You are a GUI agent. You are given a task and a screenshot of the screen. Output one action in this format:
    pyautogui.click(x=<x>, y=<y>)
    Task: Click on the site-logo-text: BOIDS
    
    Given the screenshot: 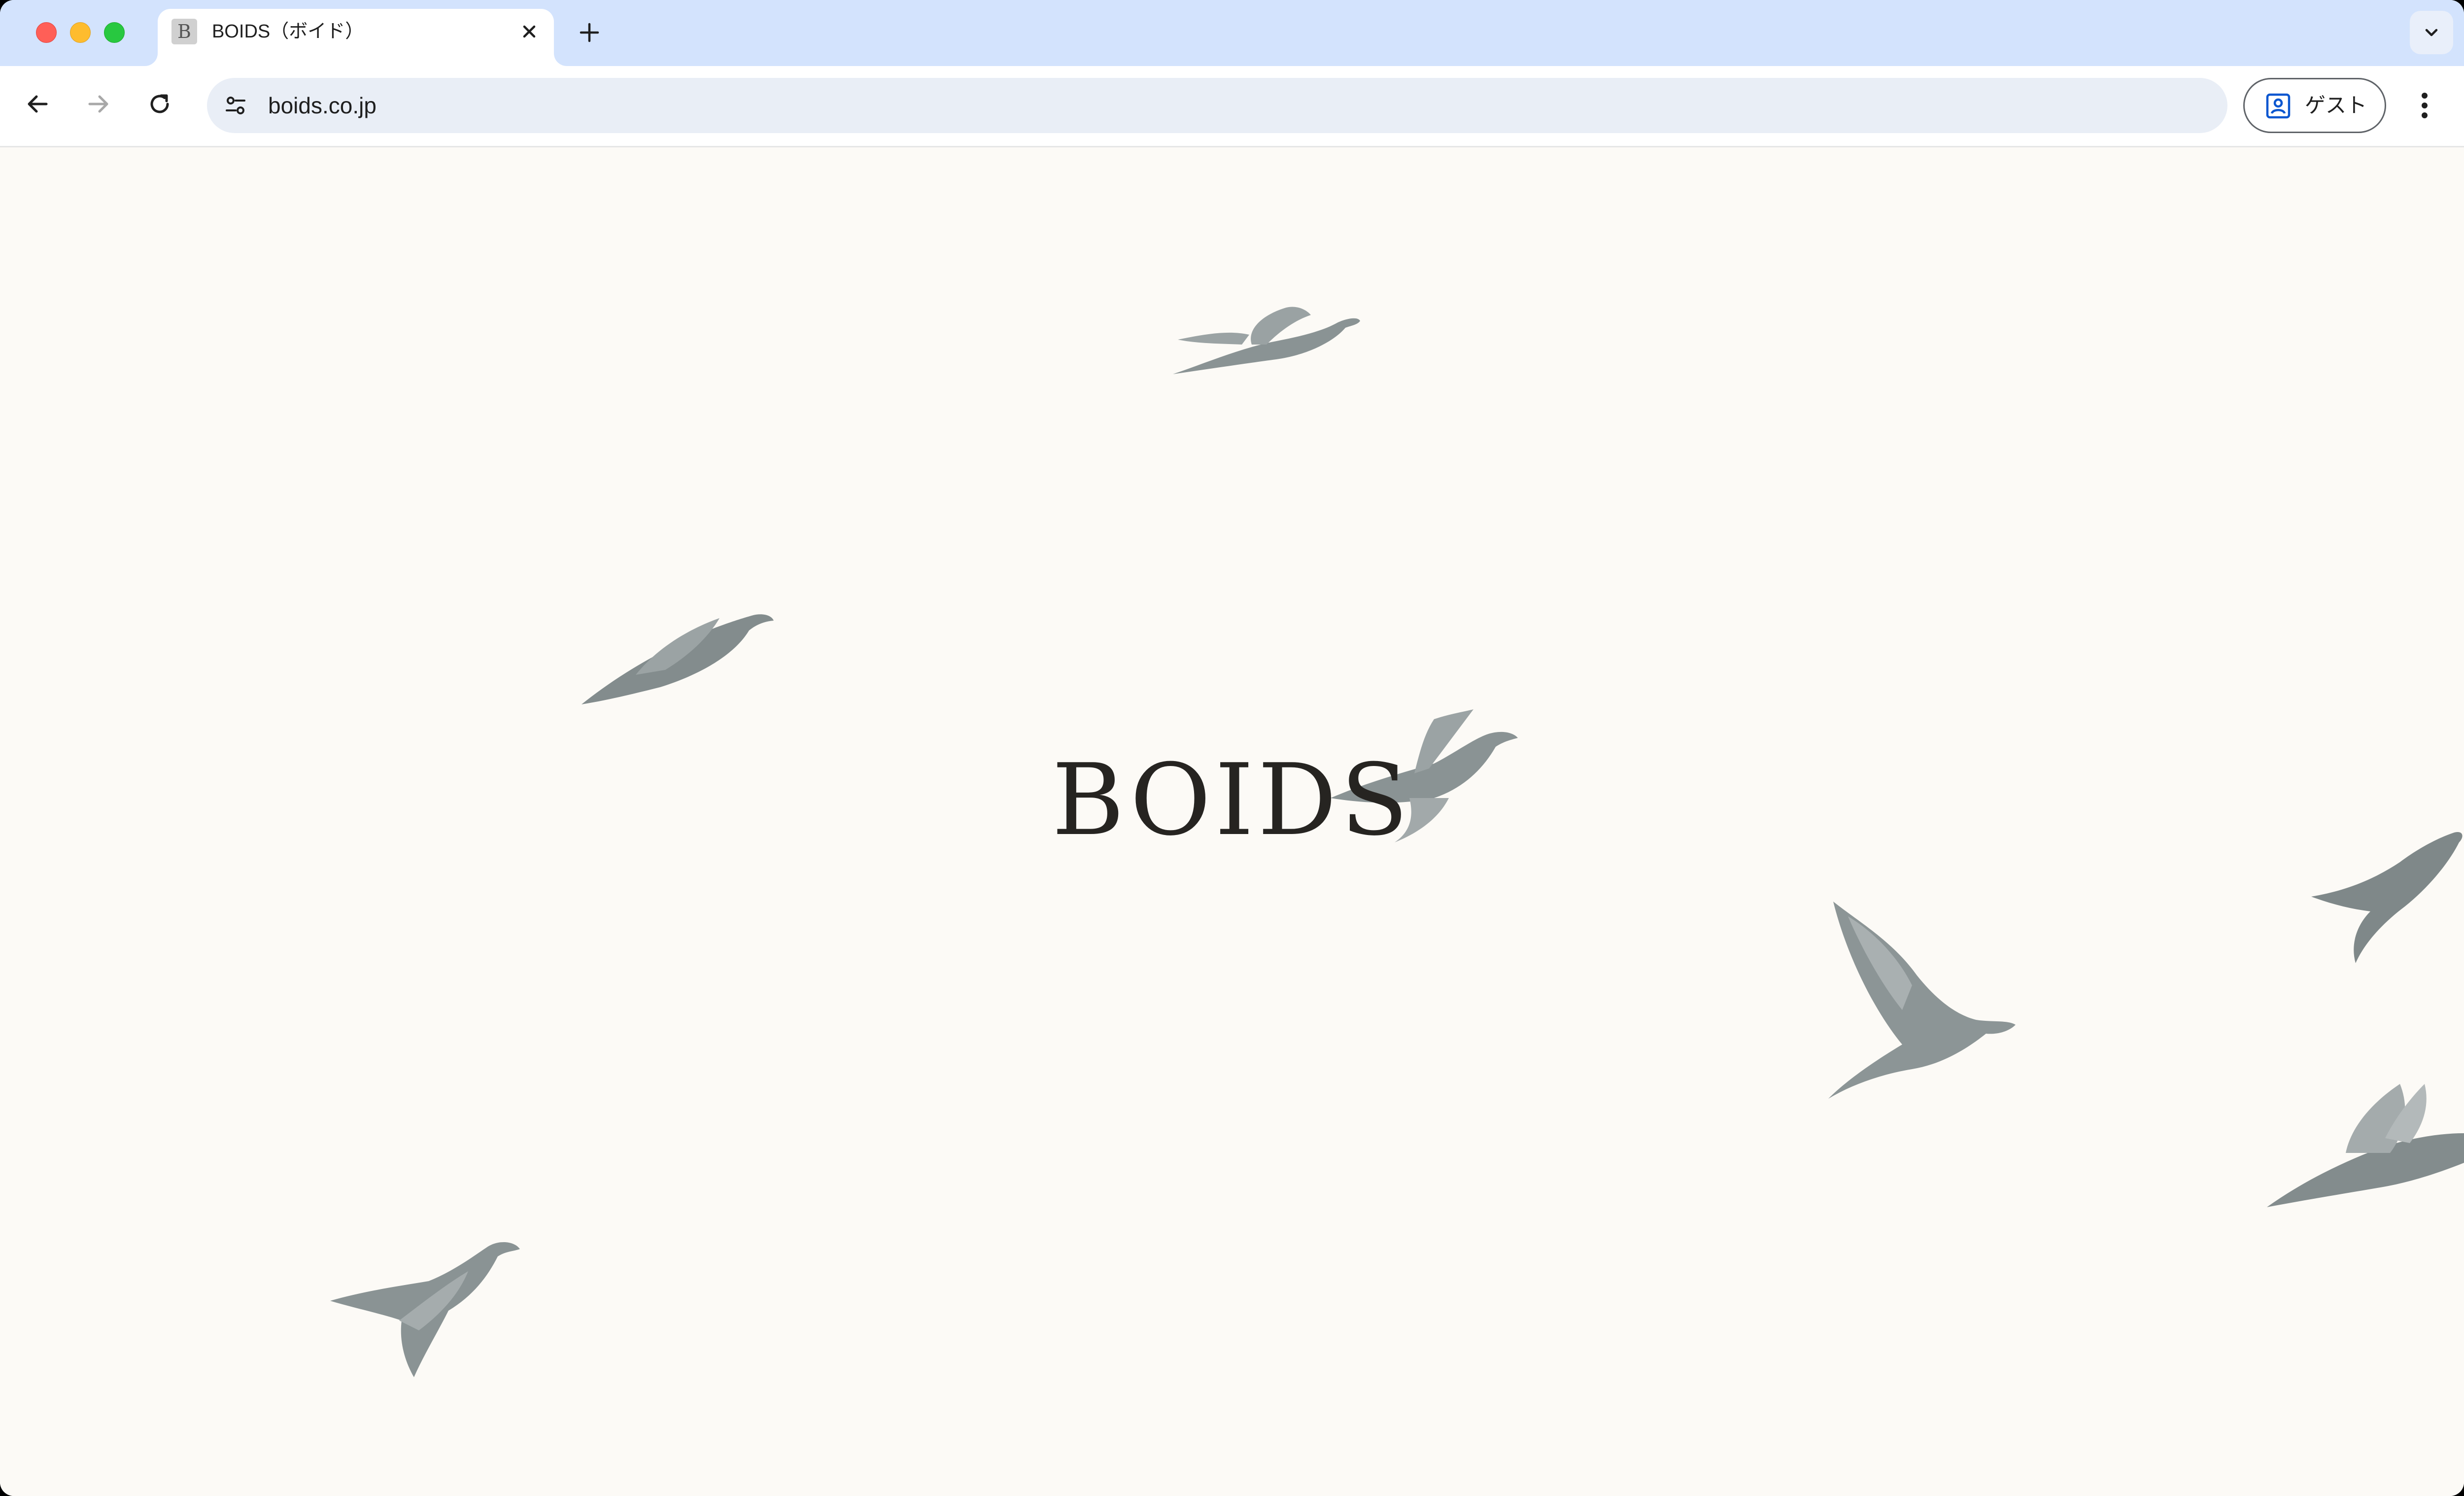 What is the action you would take?
    pyautogui.click(x=1232, y=800)
    